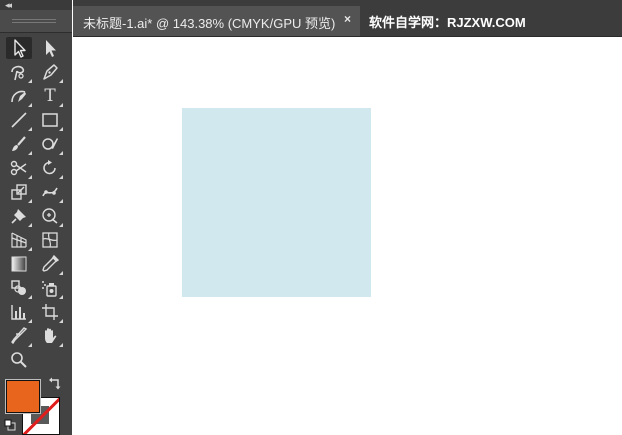  What do you see at coordinates (10, 425) in the screenshot?
I see `default-fill-stroke-icon` at bounding box center [10, 425].